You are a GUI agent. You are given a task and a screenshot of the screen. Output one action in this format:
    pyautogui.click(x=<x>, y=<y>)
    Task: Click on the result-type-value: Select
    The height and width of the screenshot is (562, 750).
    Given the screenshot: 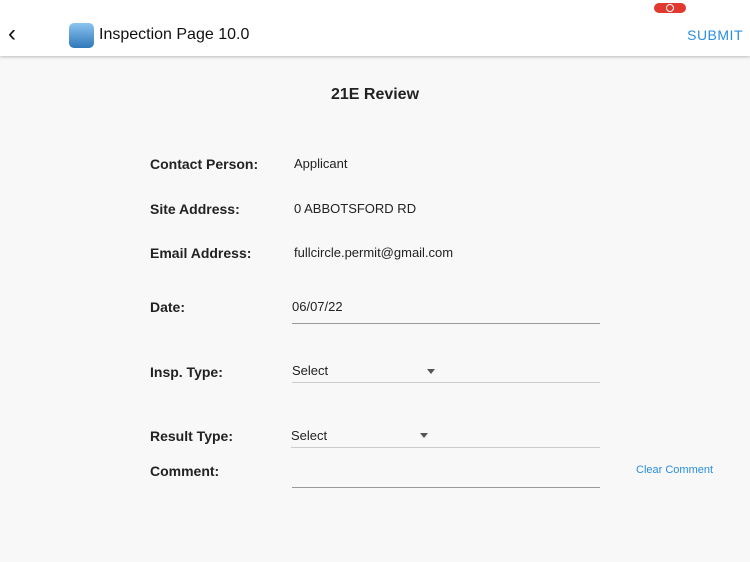 What is the action you would take?
    pyautogui.click(x=309, y=435)
    